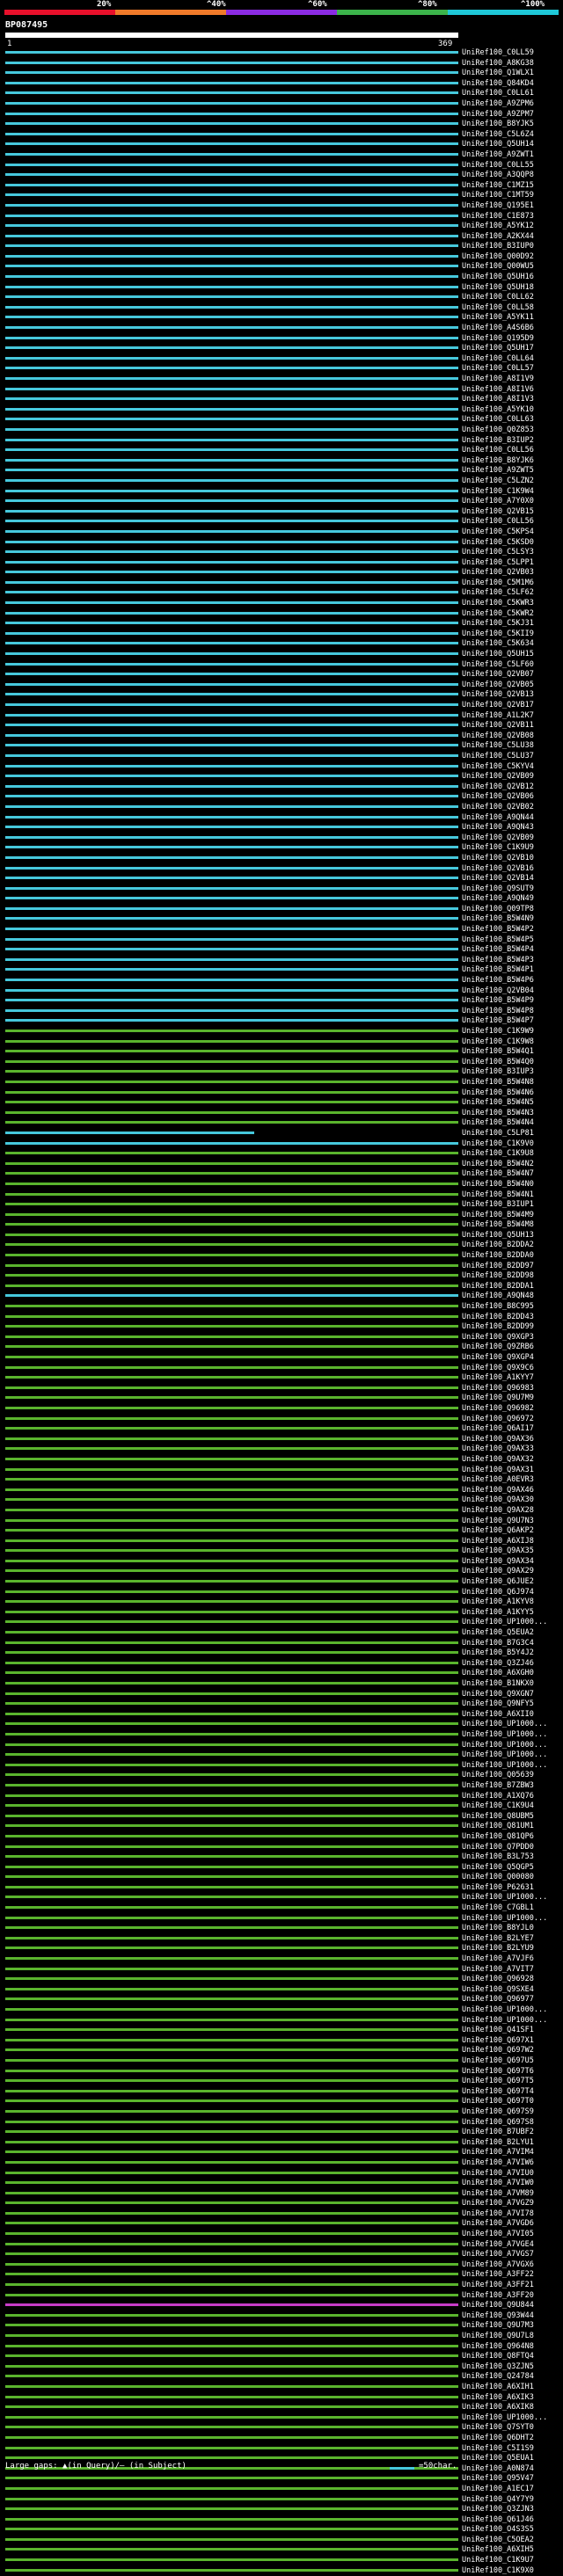 This screenshot has width=563, height=2576. Describe the element at coordinates (498, 431) in the screenshot. I see `hit-label: UniRef100_Q0Z853` at that location.